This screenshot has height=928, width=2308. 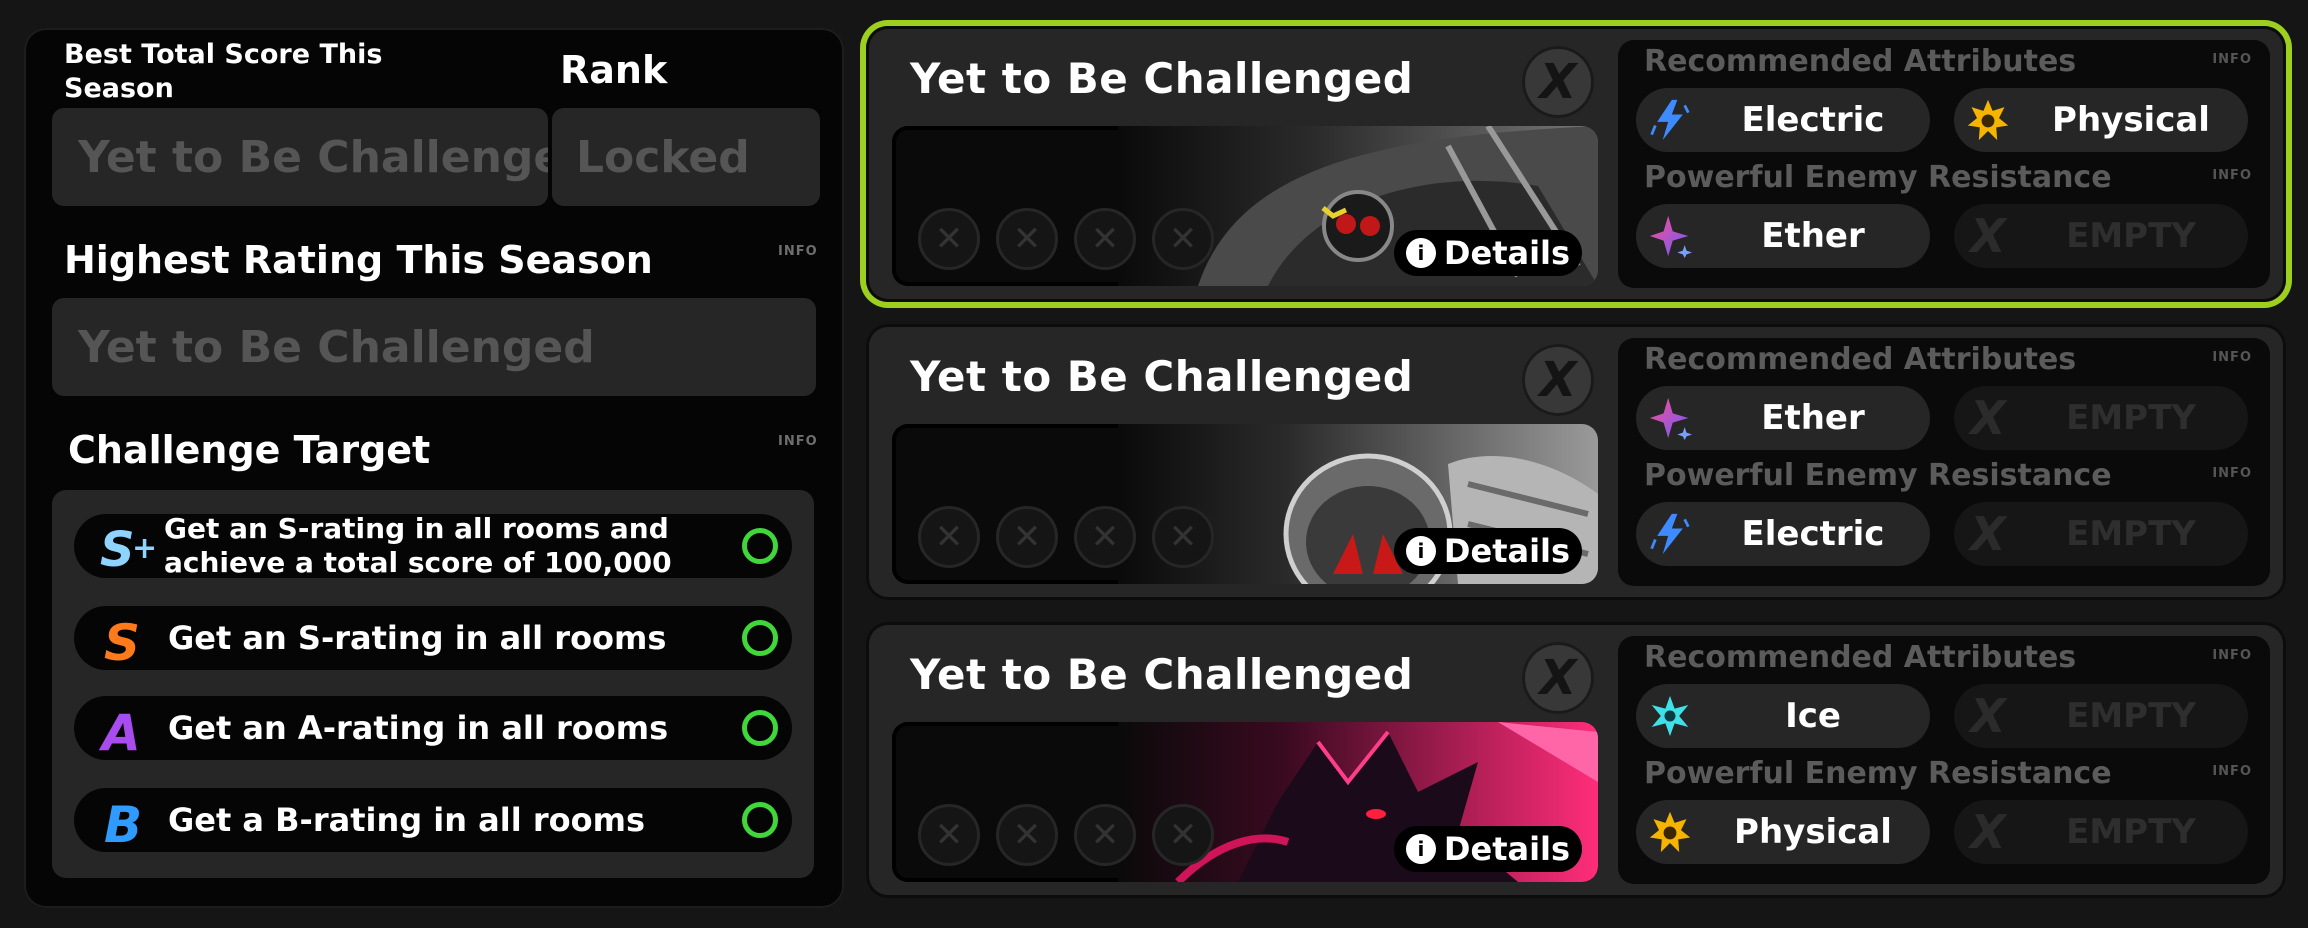 I want to click on svg-text: A, so click(x=119, y=730).